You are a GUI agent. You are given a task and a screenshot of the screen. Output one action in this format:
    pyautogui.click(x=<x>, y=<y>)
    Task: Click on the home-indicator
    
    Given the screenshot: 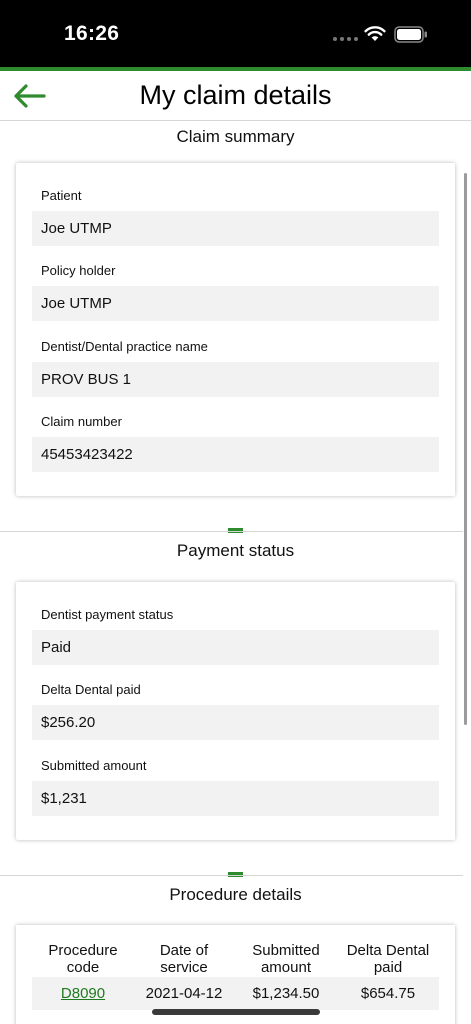 What is the action you would take?
    pyautogui.click(x=236, y=1012)
    